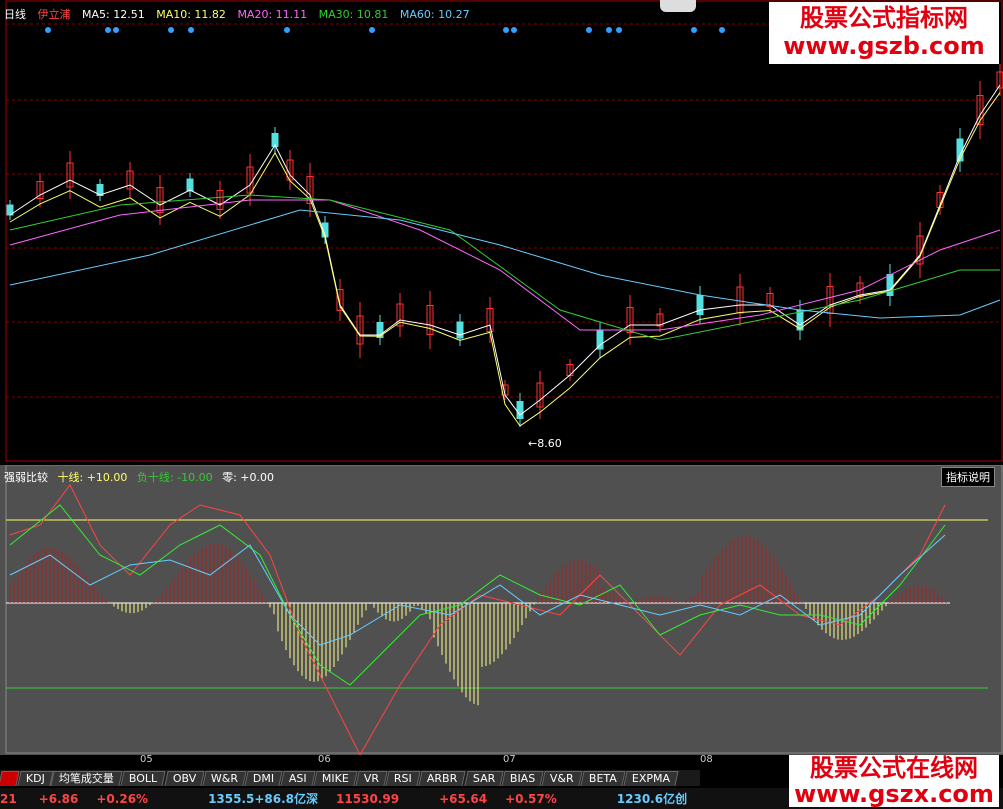 This screenshot has height=809, width=1003. I want to click on status-item: 1355.5+86.8亿深, so click(263, 799).